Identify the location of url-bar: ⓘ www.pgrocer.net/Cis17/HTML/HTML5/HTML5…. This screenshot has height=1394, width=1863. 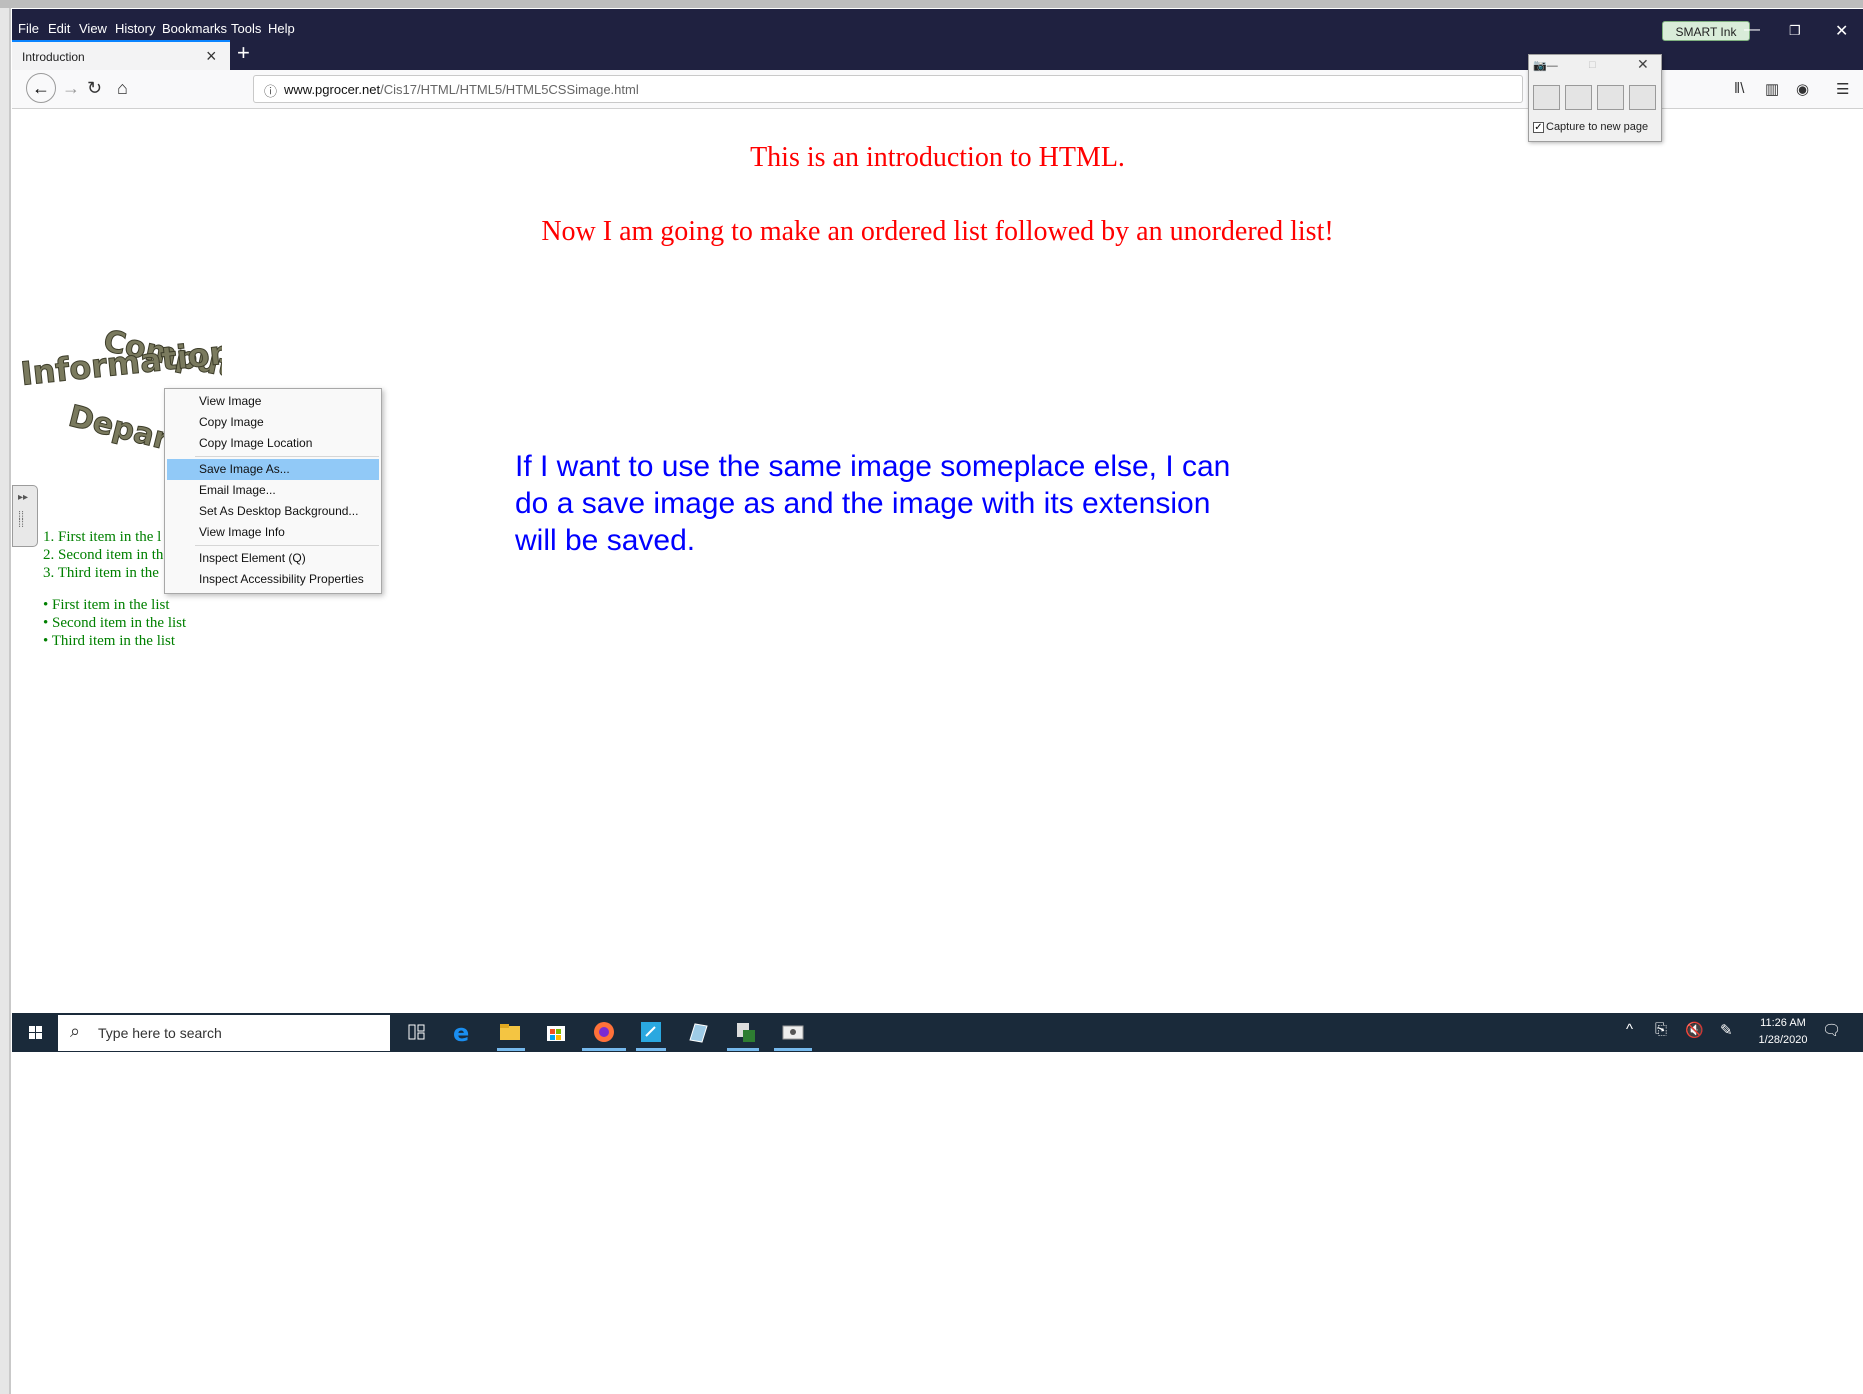
(888, 89).